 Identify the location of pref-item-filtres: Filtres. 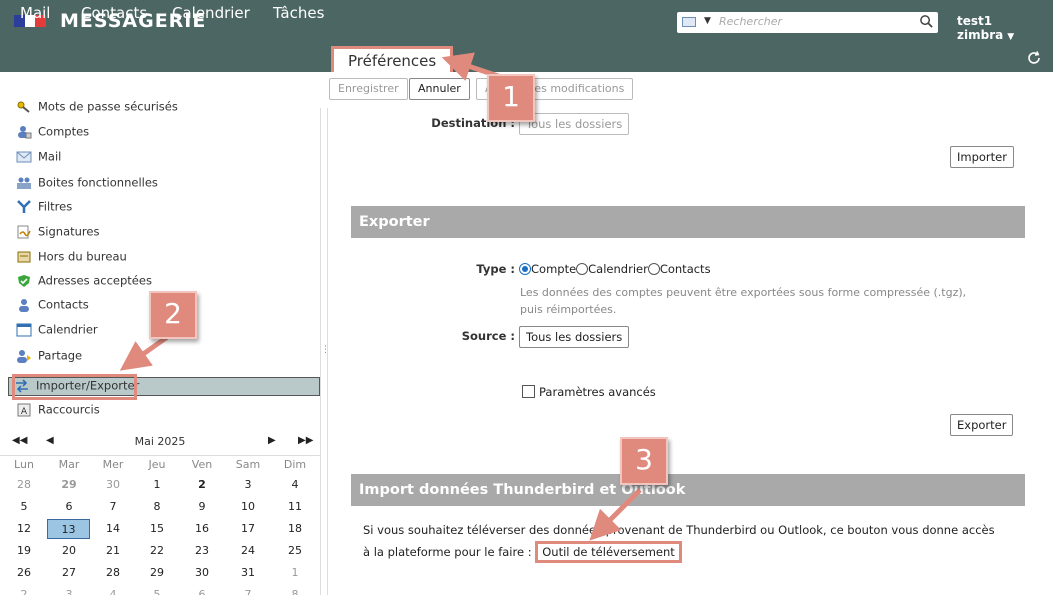
(44, 208).